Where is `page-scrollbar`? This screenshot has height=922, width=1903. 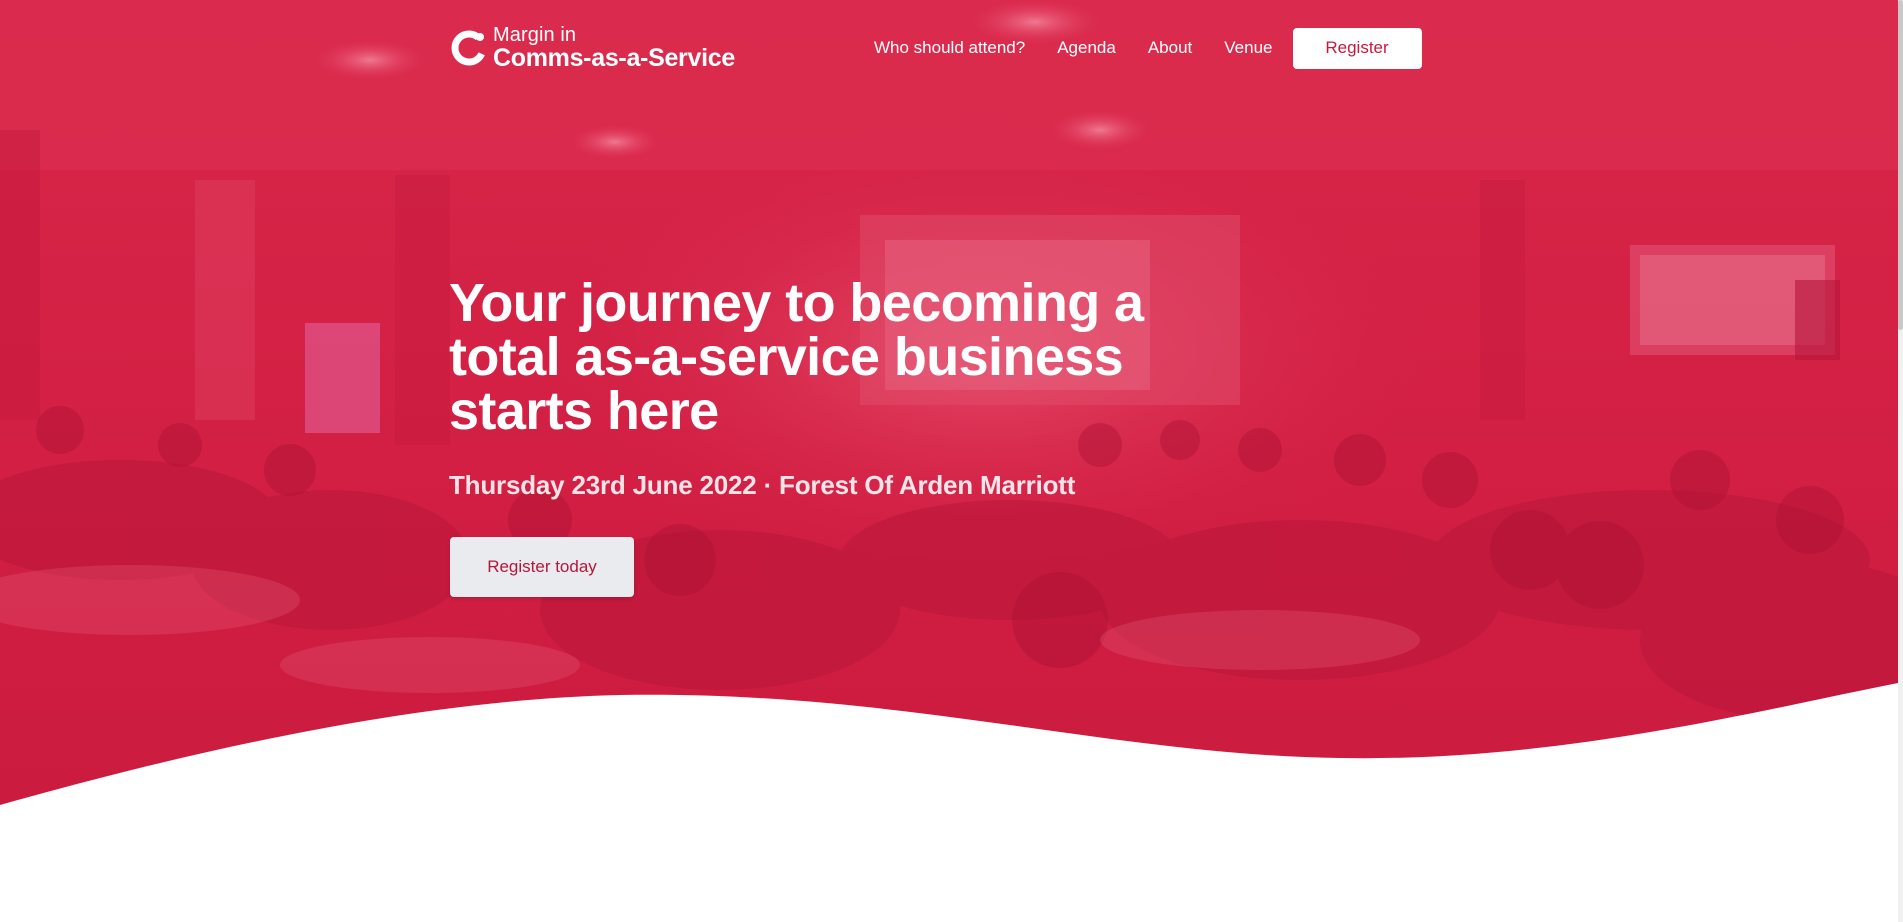 page-scrollbar is located at coordinates (1900, 461).